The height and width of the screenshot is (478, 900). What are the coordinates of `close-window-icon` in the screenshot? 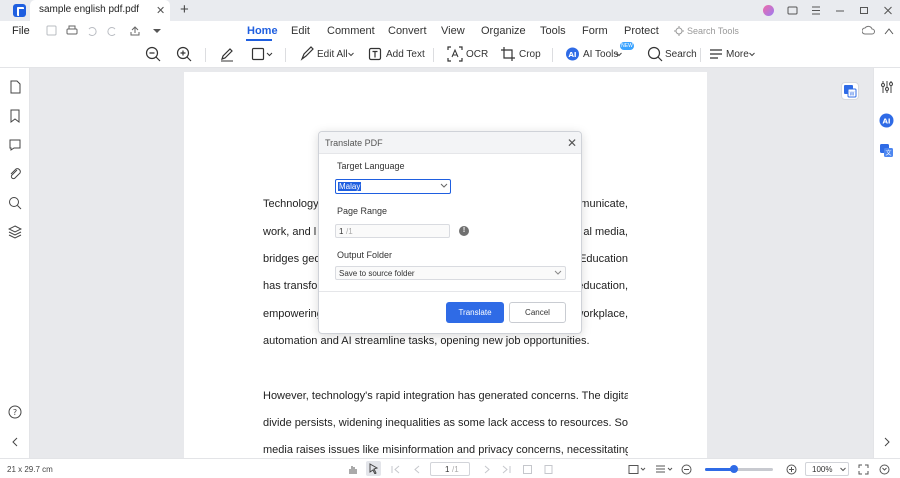 It's located at (888, 10).